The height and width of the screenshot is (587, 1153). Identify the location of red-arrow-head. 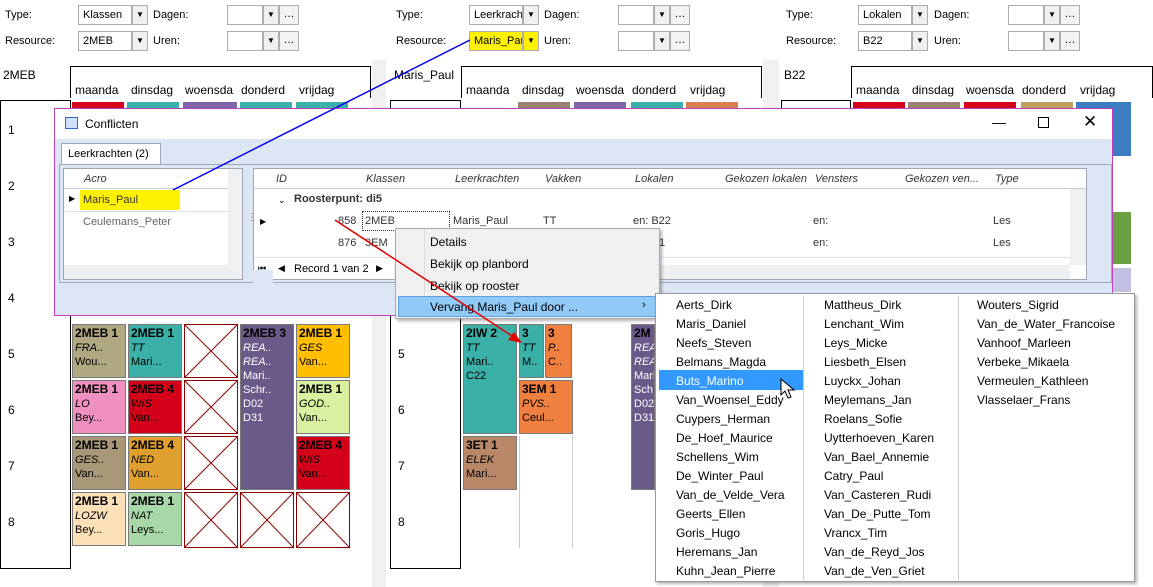
(515, 337).